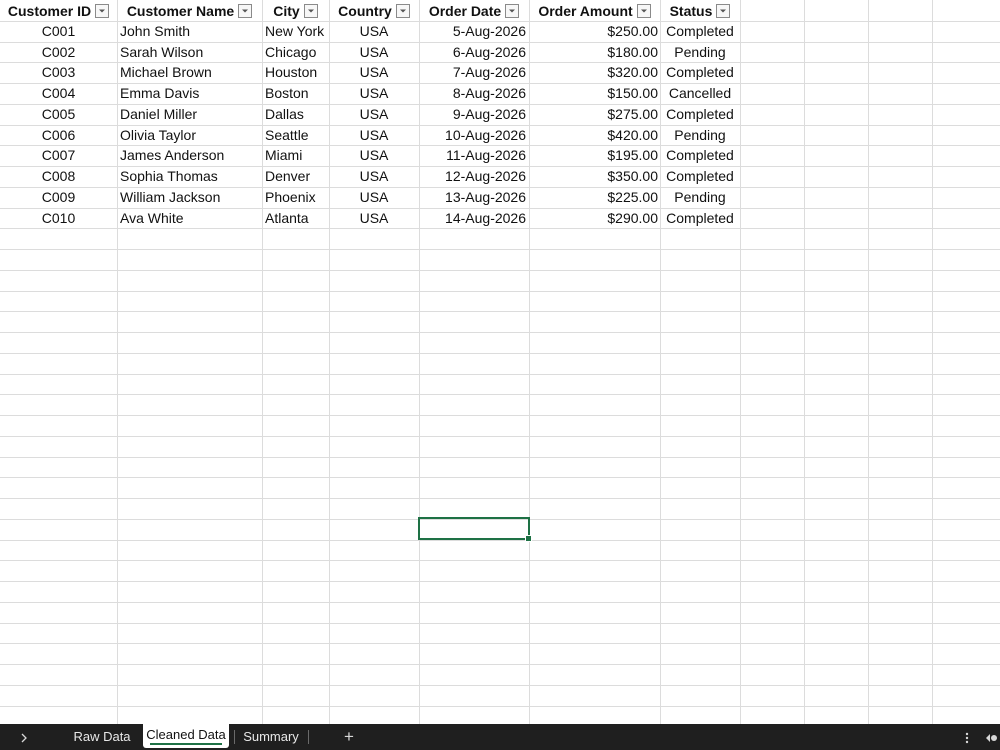 This screenshot has height=750, width=1000. Describe the element at coordinates (58, 135) in the screenshot. I see `cell-customer-id: C006` at that location.